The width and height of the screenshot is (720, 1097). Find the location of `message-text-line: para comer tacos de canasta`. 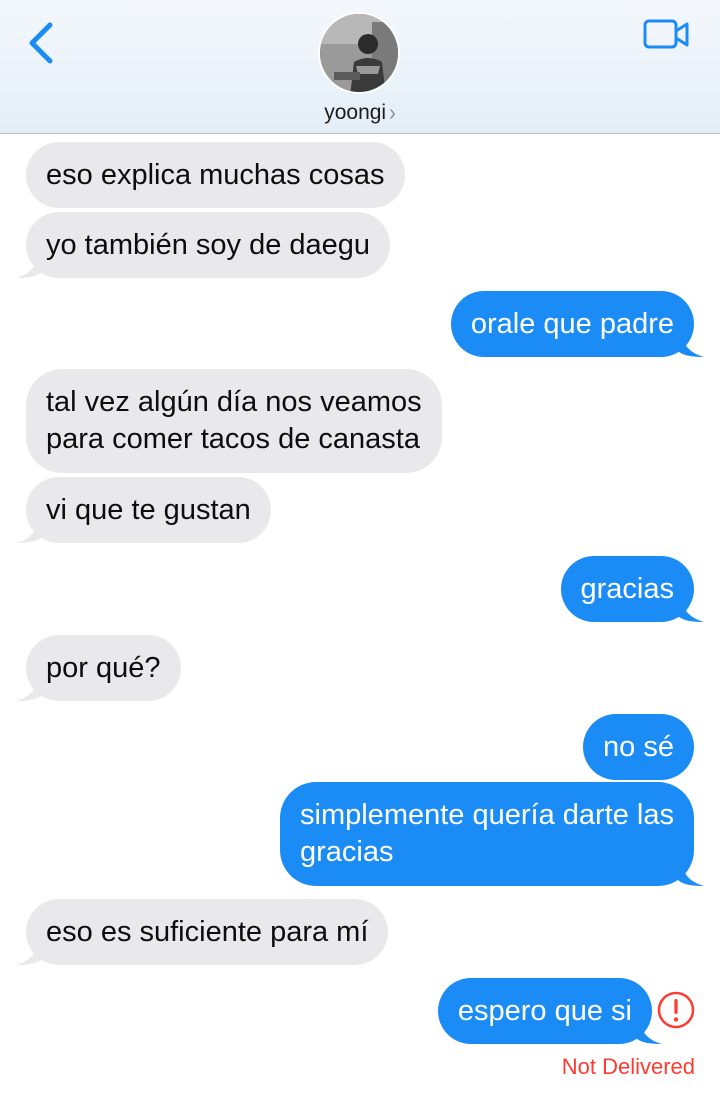

message-text-line: para comer tacos de canasta is located at coordinates (233, 439).